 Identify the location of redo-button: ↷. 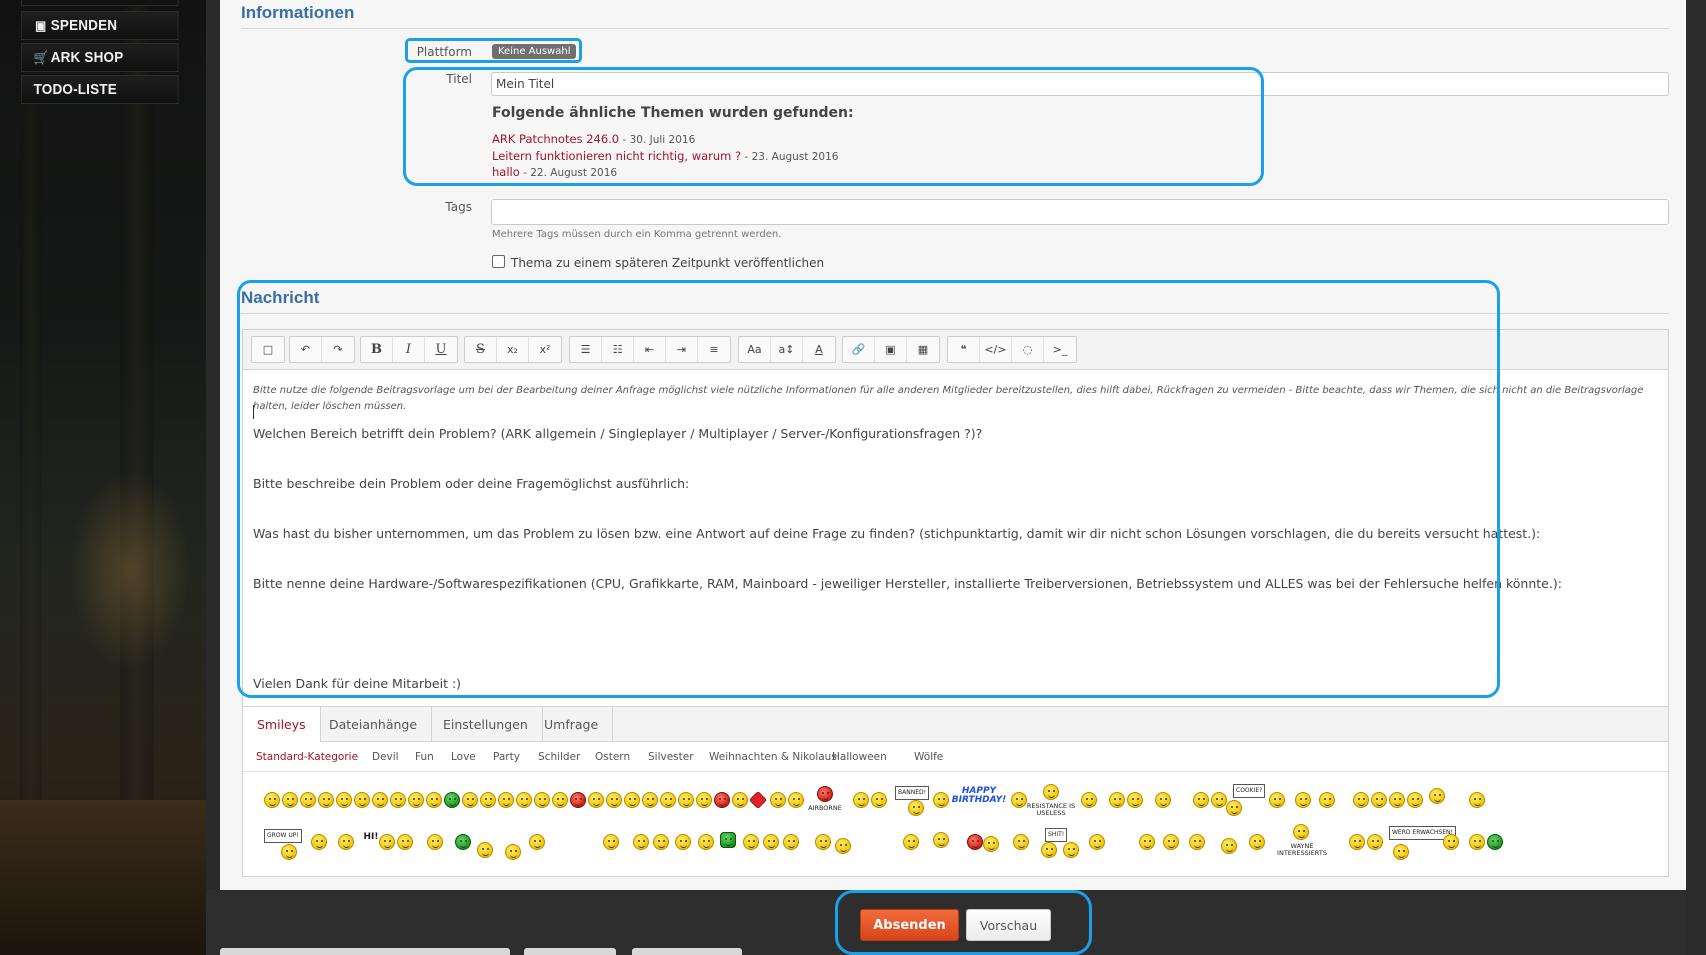
(338, 349).